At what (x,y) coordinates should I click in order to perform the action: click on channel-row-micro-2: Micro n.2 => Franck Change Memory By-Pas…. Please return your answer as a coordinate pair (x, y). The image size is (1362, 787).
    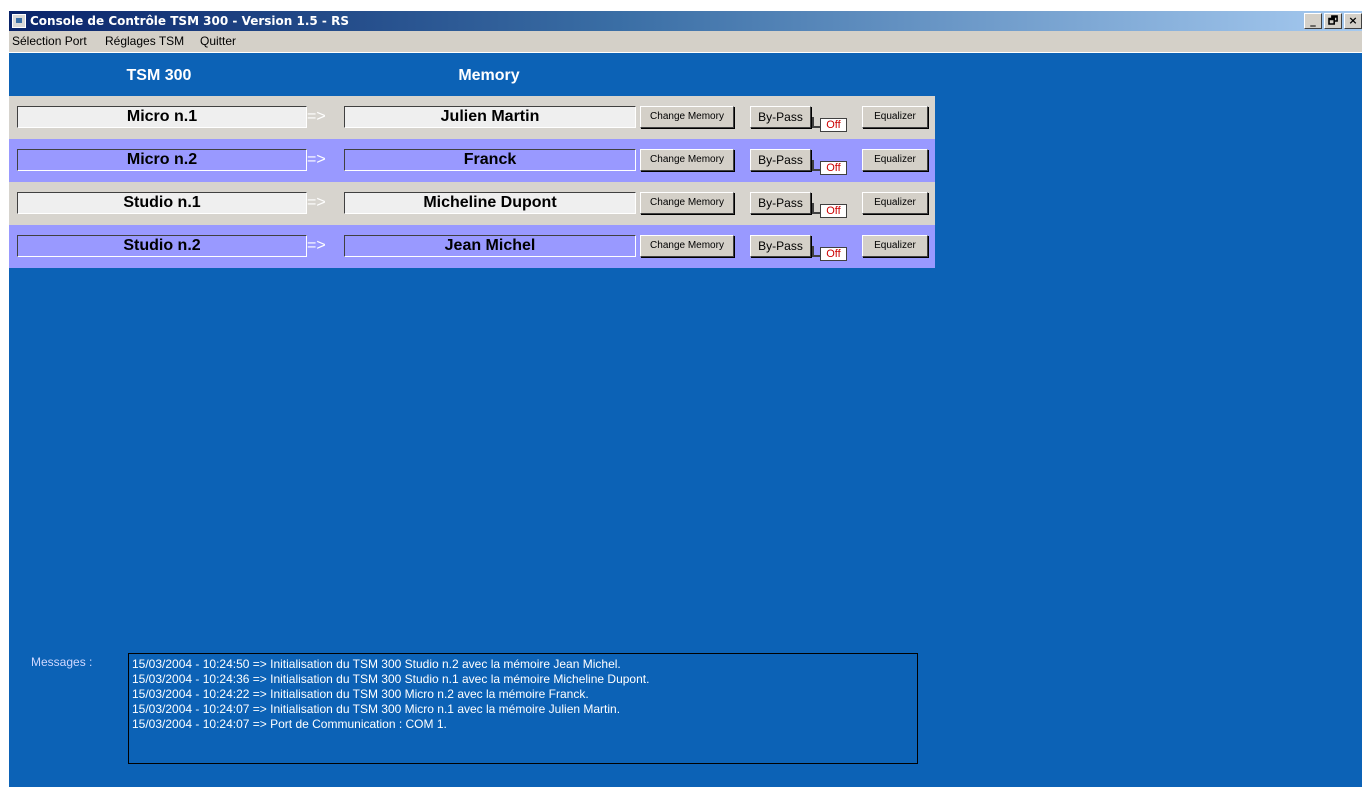
    Looking at the image, I should click on (472, 160).